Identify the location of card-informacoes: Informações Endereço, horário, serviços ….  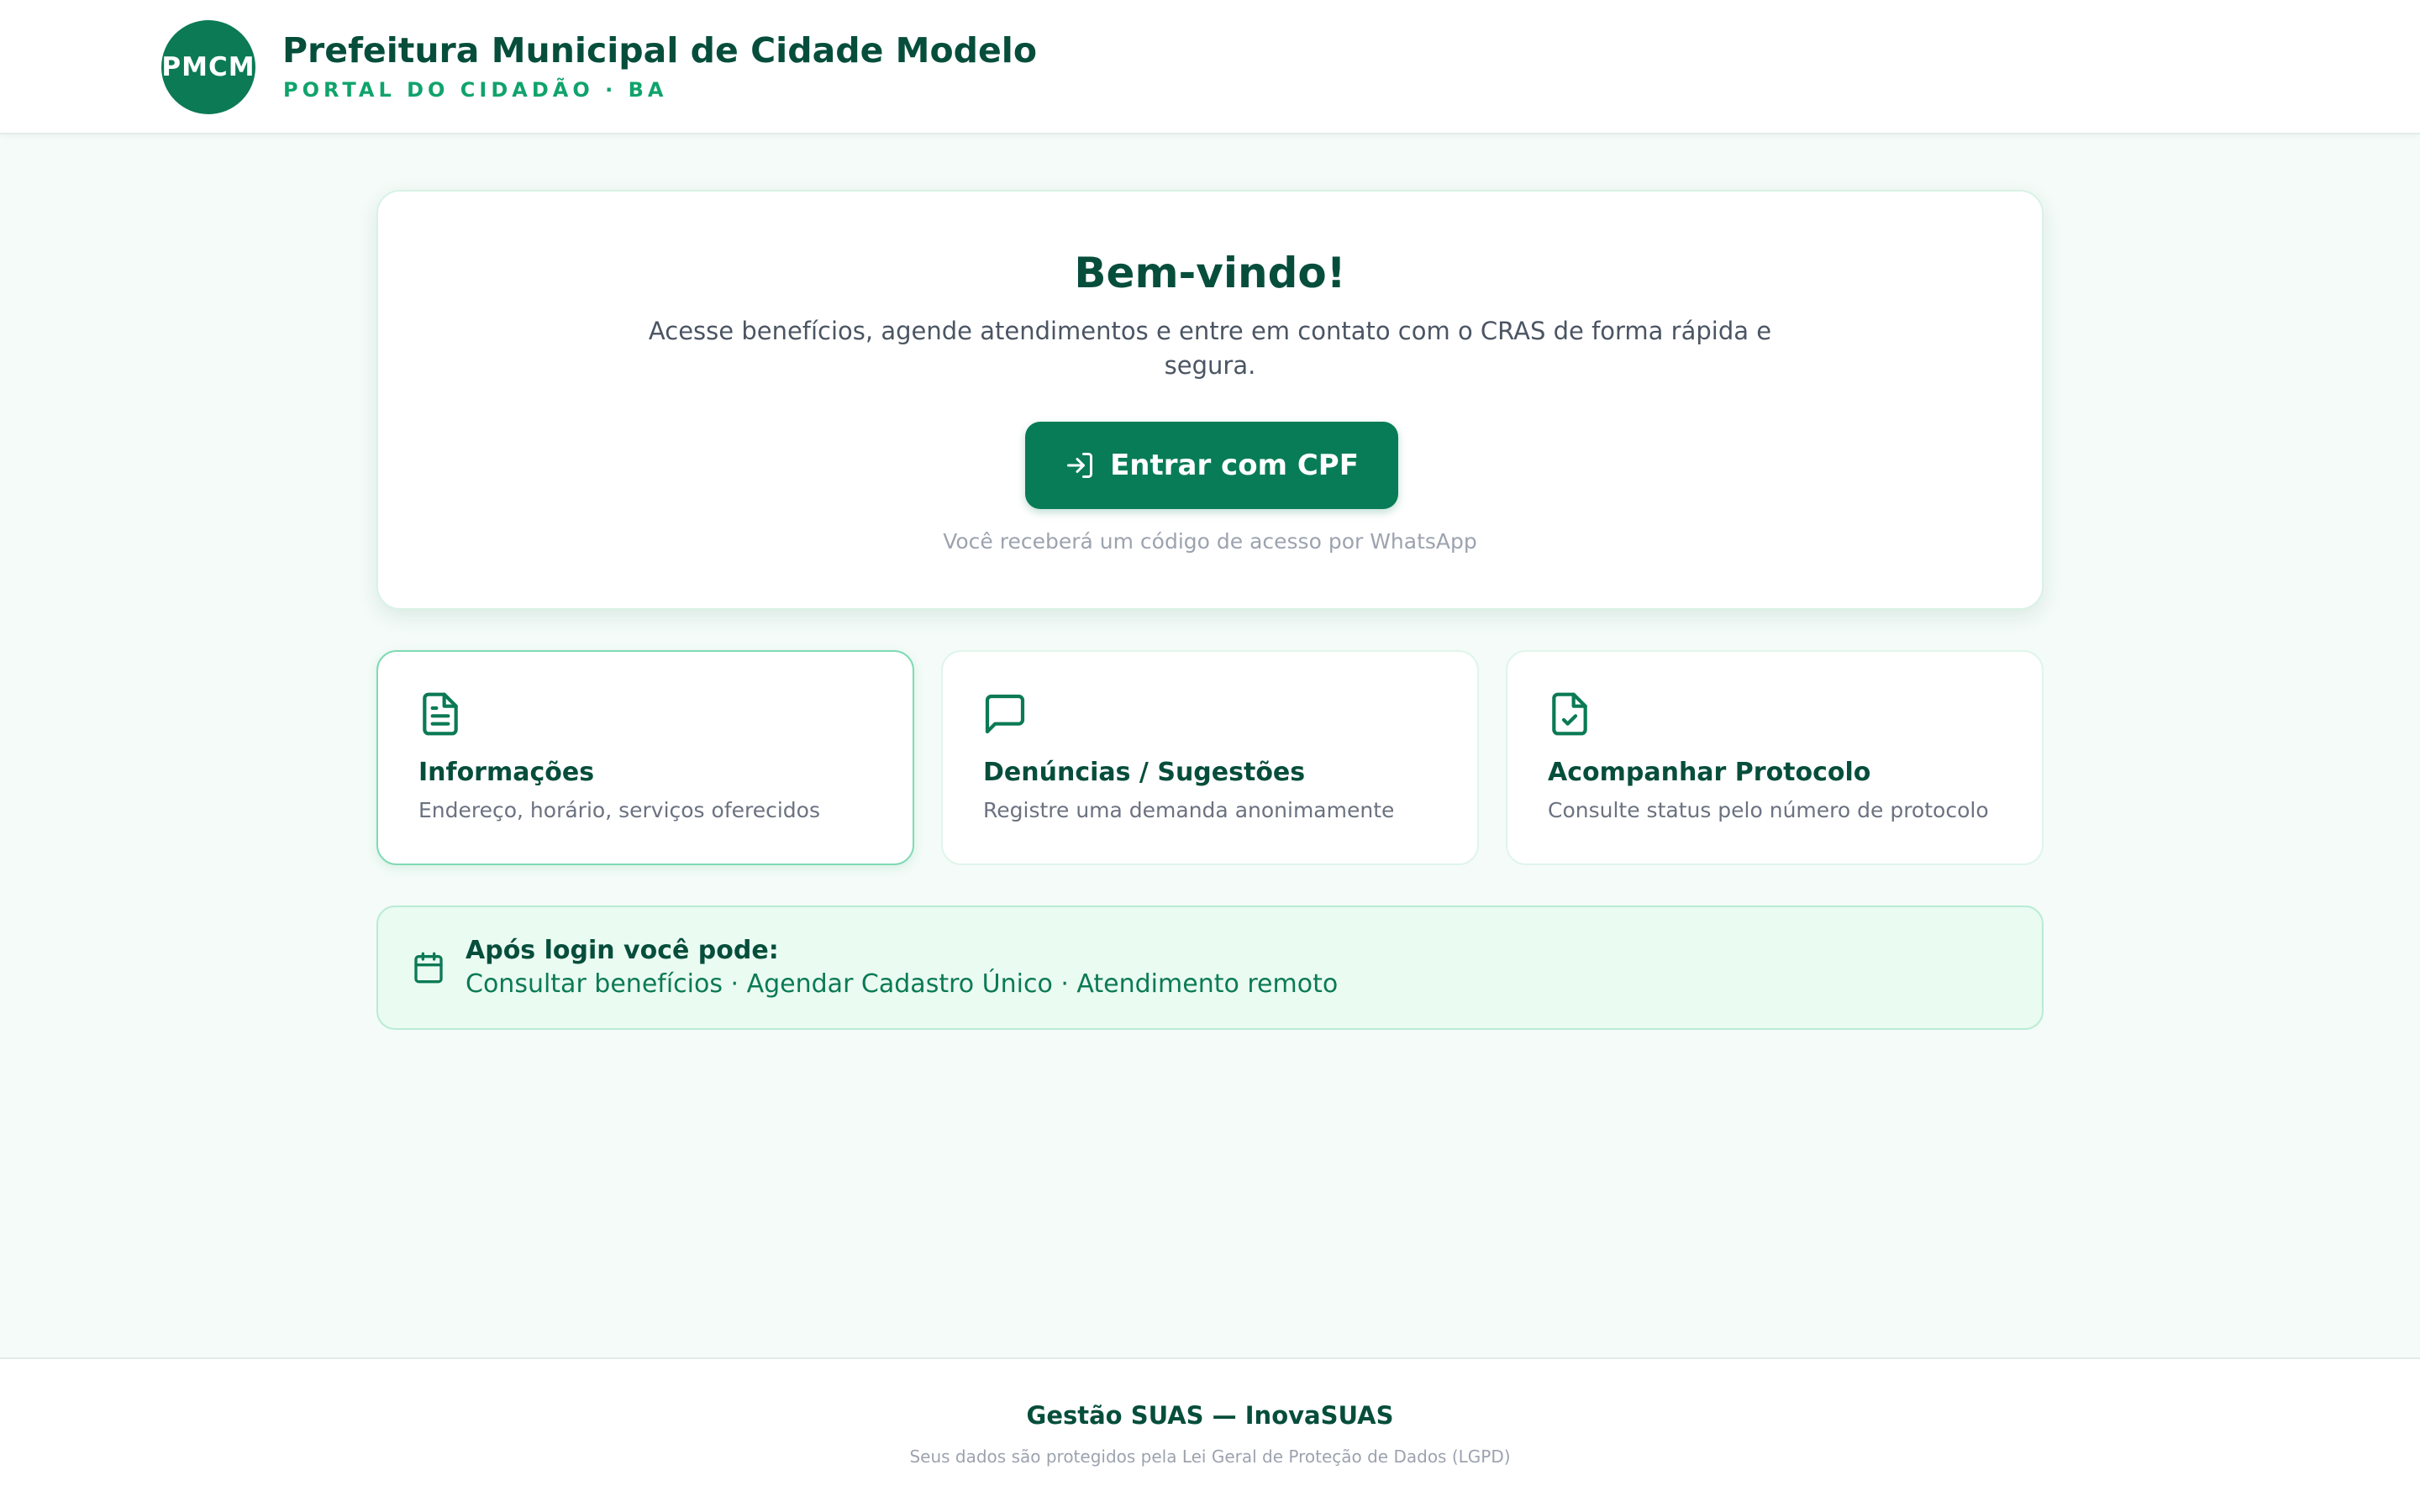
(645, 757).